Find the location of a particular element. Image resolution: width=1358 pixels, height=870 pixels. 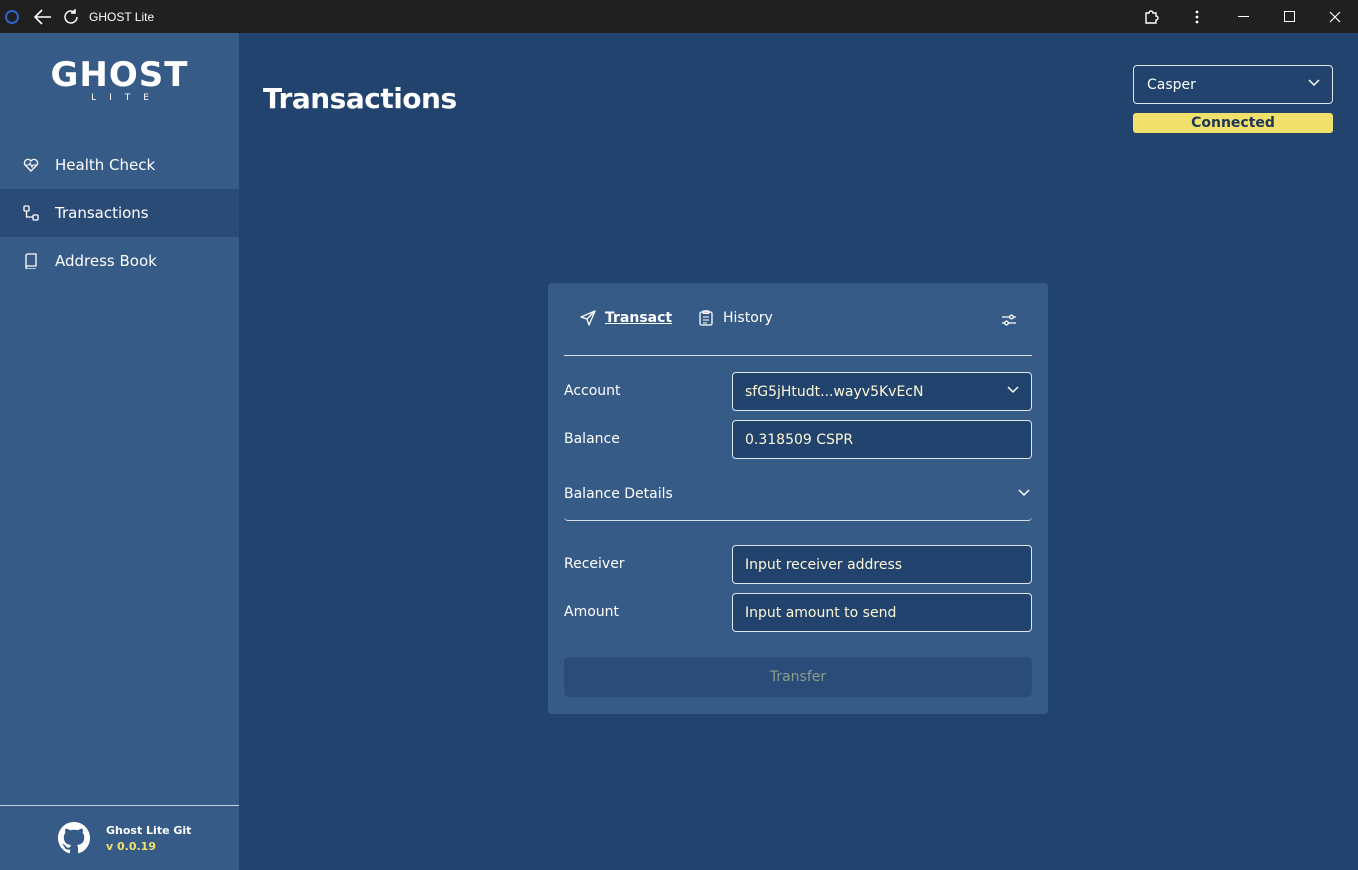

github-link: Ghost Lite Git v 0.0.19 is located at coordinates (119, 837).